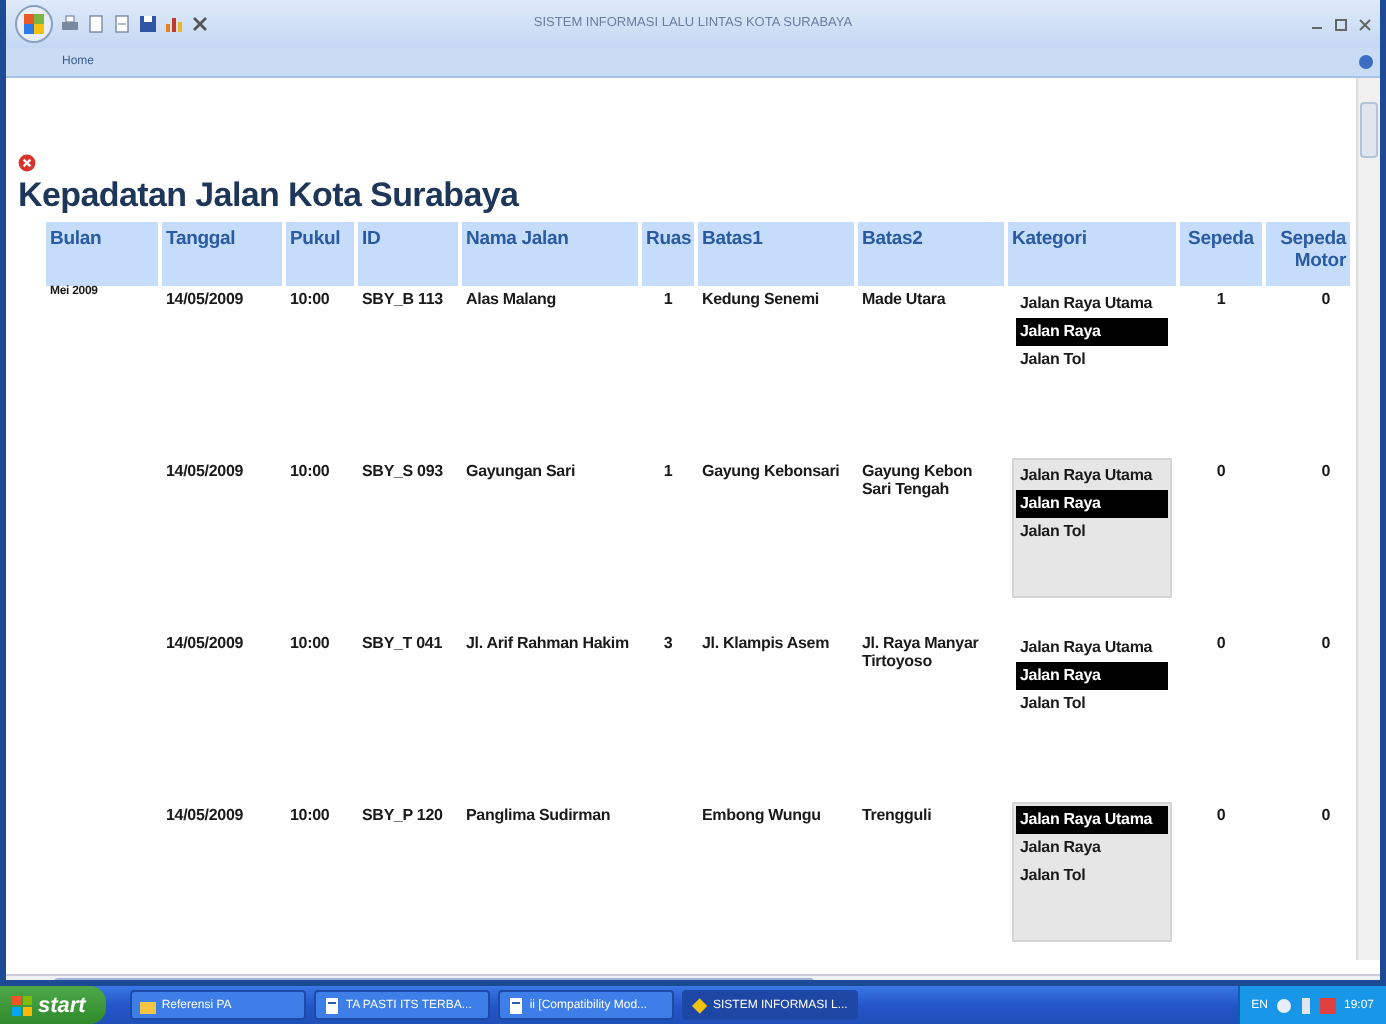  Describe the element at coordinates (269, 196) in the screenshot. I see `page-title: Kepadatan Jalan Kota Surabaya` at that location.